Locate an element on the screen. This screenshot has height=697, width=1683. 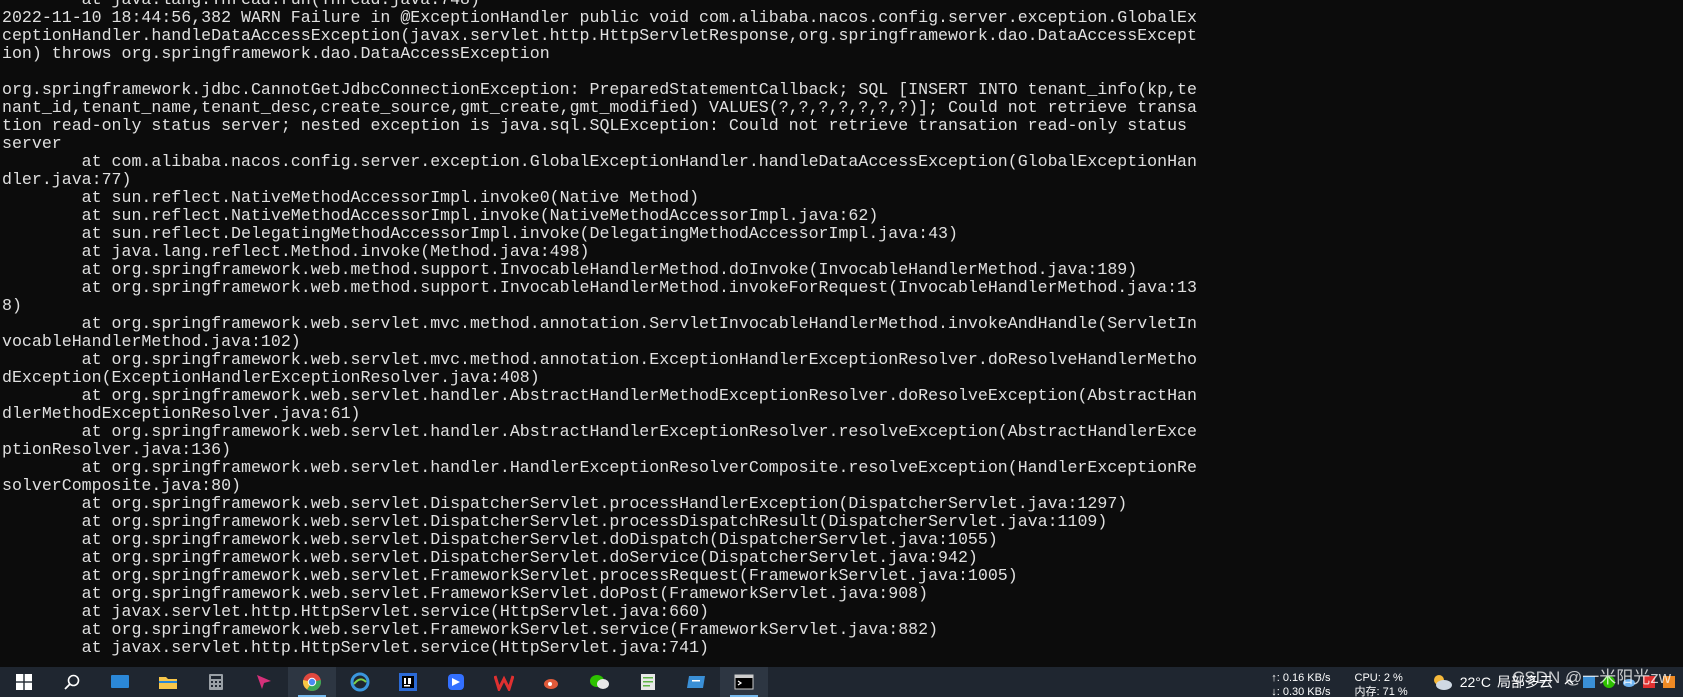
taskbar-app-explorer is located at coordinates (168, 682).